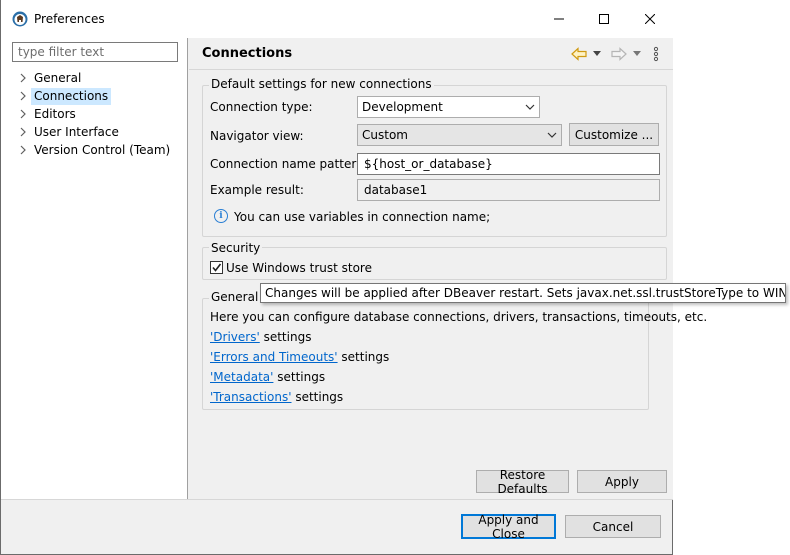  What do you see at coordinates (337, 499) in the screenshot?
I see `footer-separator` at bounding box center [337, 499].